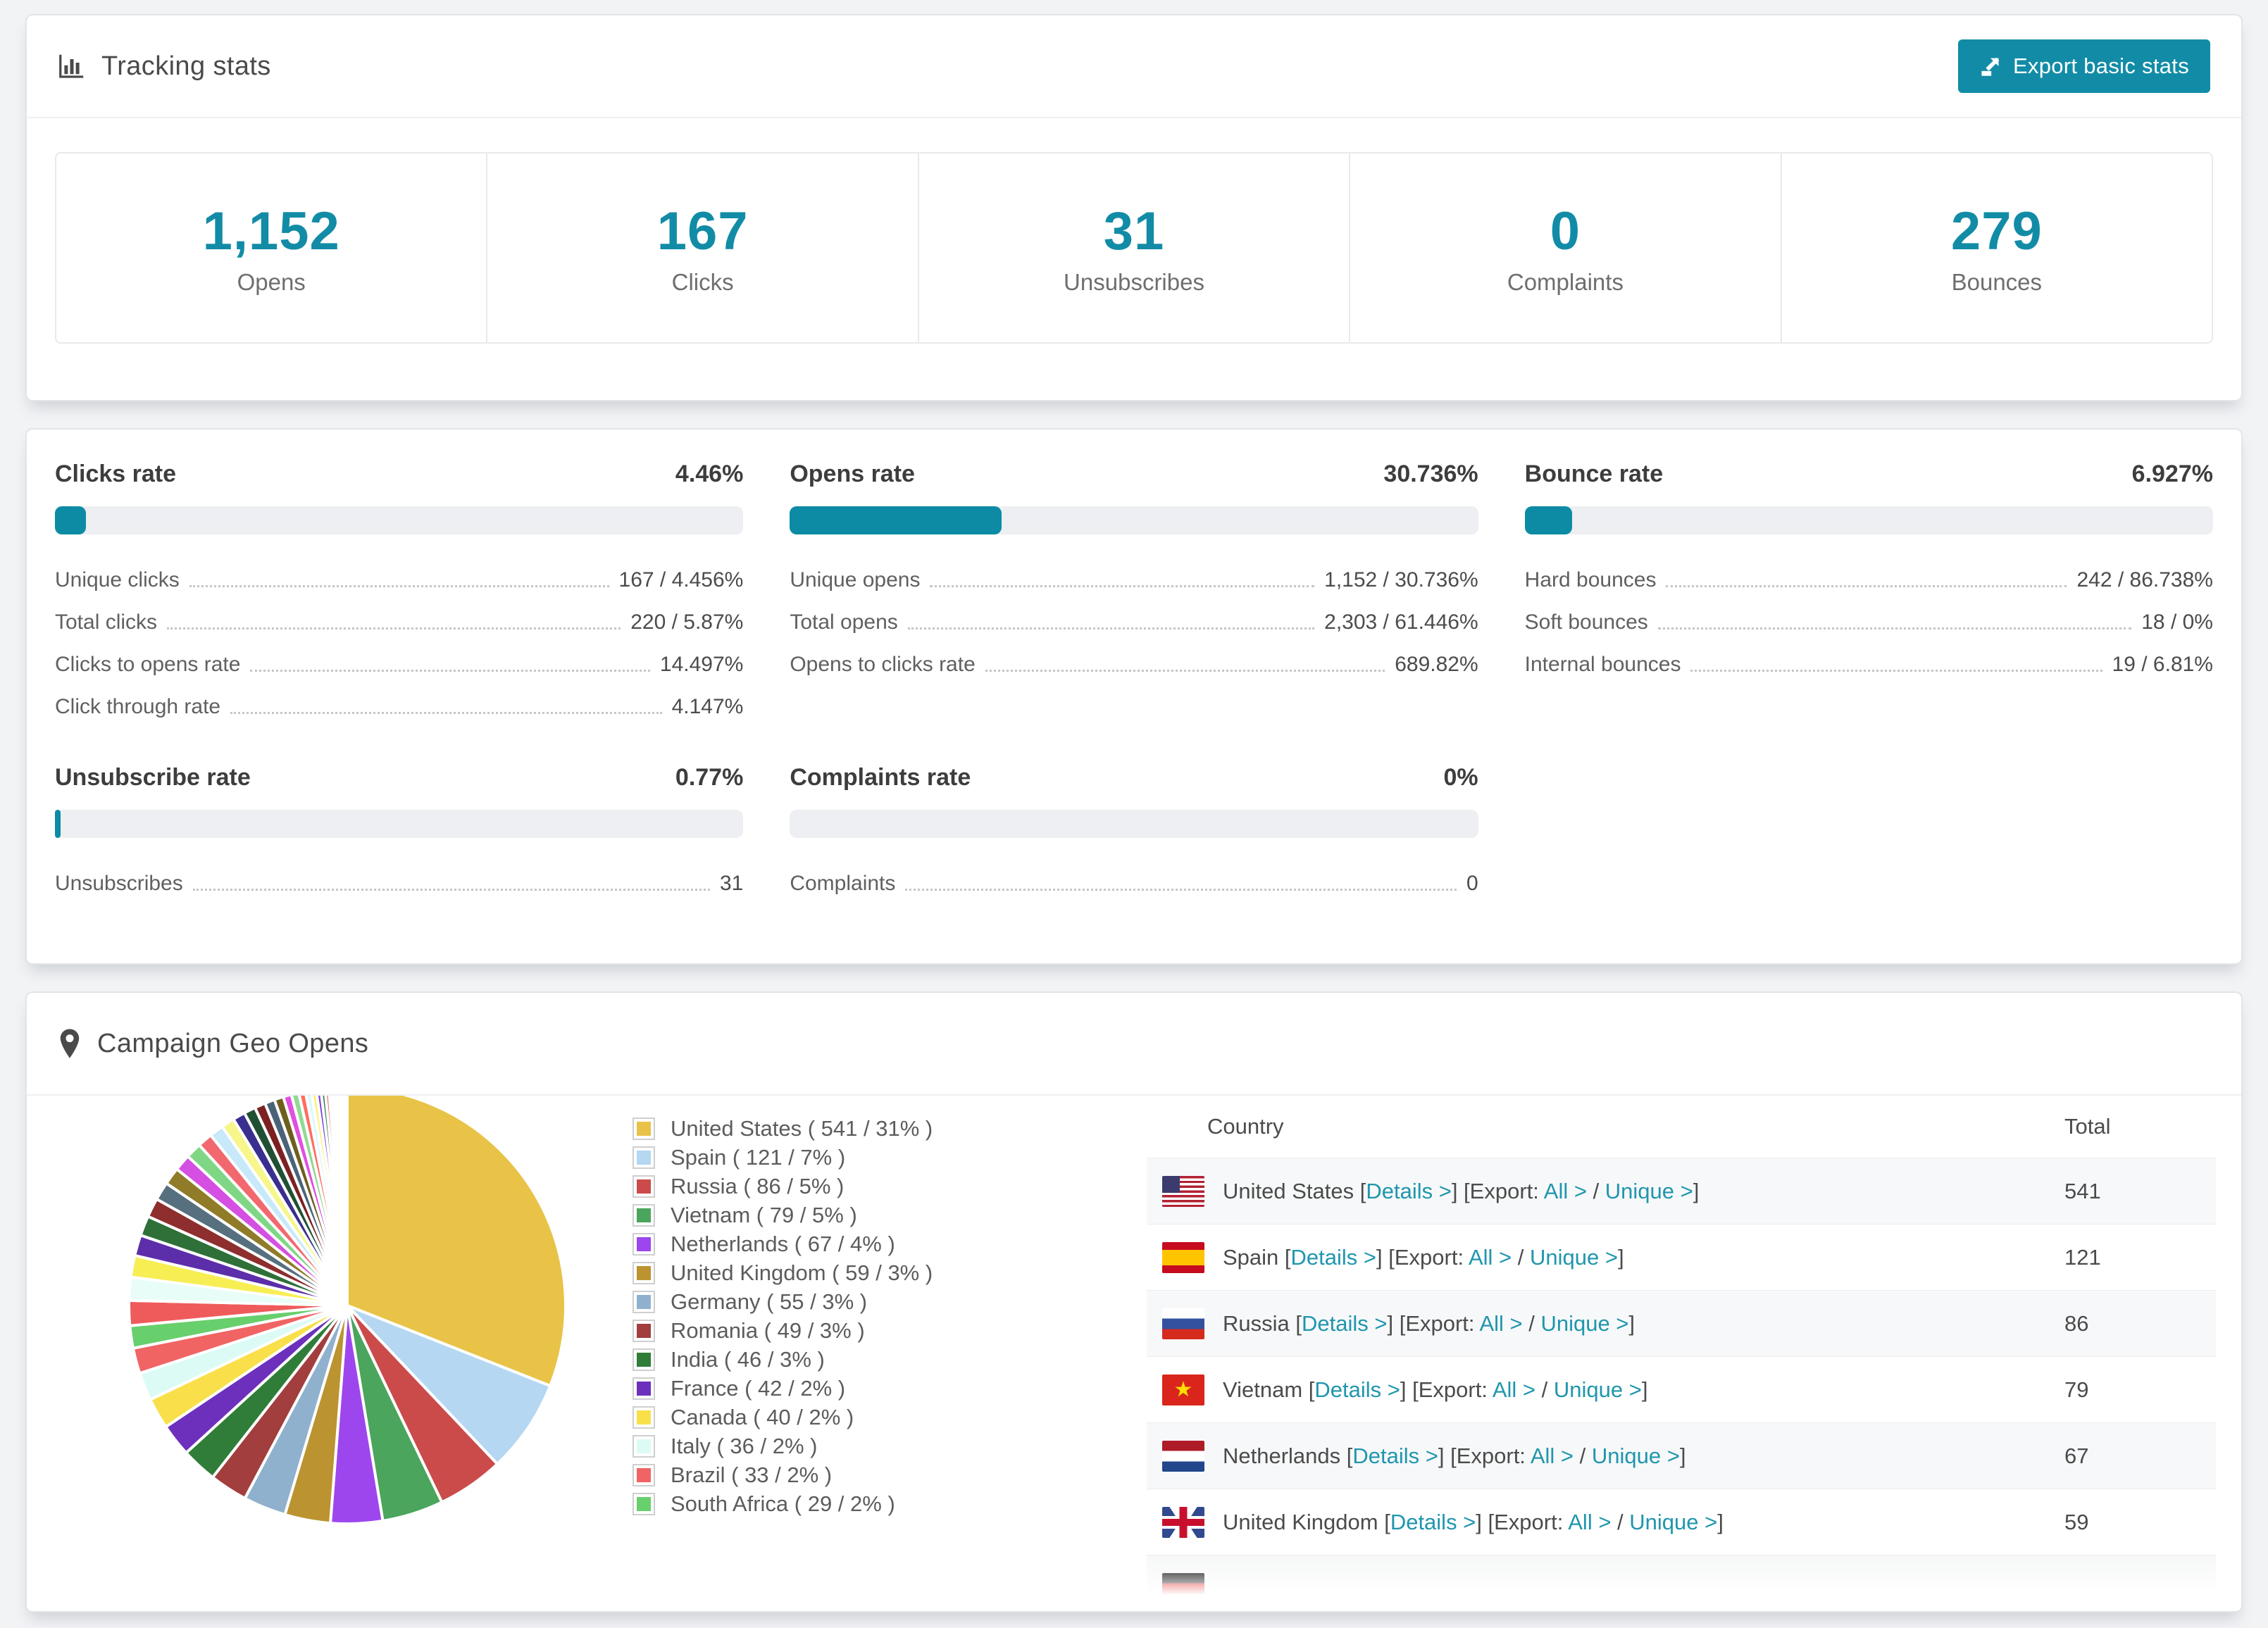 Image resolution: width=2268 pixels, height=1628 pixels. Describe the element at coordinates (890, 1186) in the screenshot. I see `legend-item-russia: Russia ( 86 / 5% )` at that location.